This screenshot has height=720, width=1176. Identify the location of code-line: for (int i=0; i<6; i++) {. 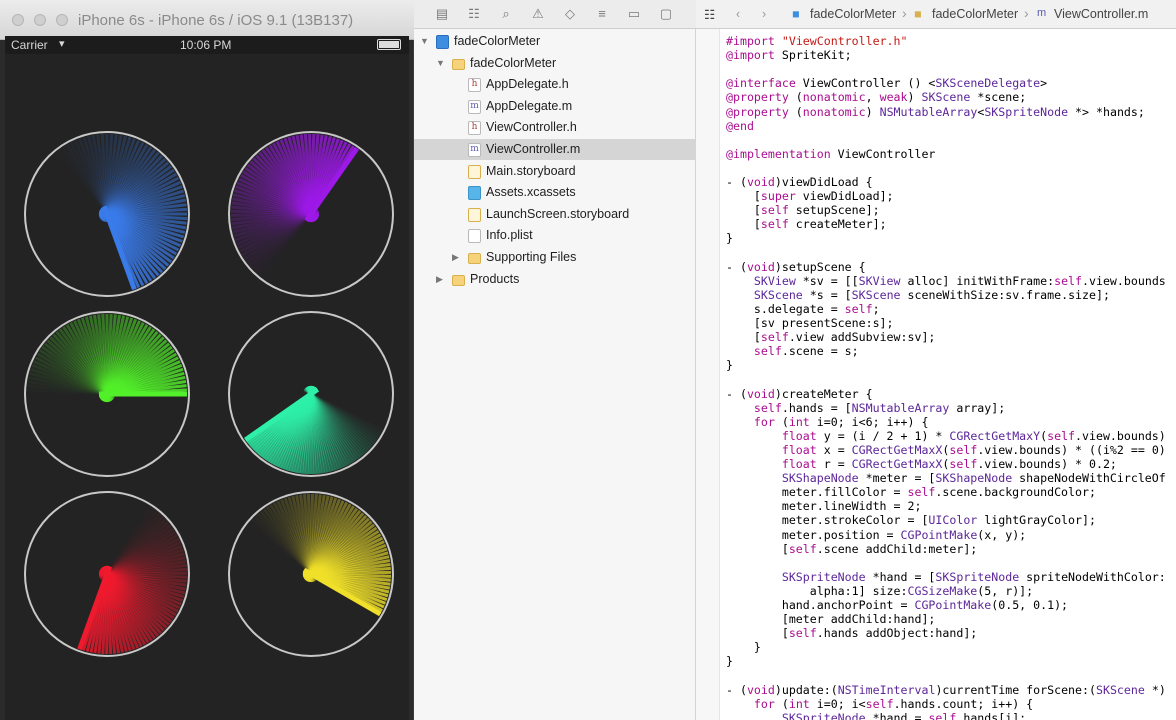
(827, 422).